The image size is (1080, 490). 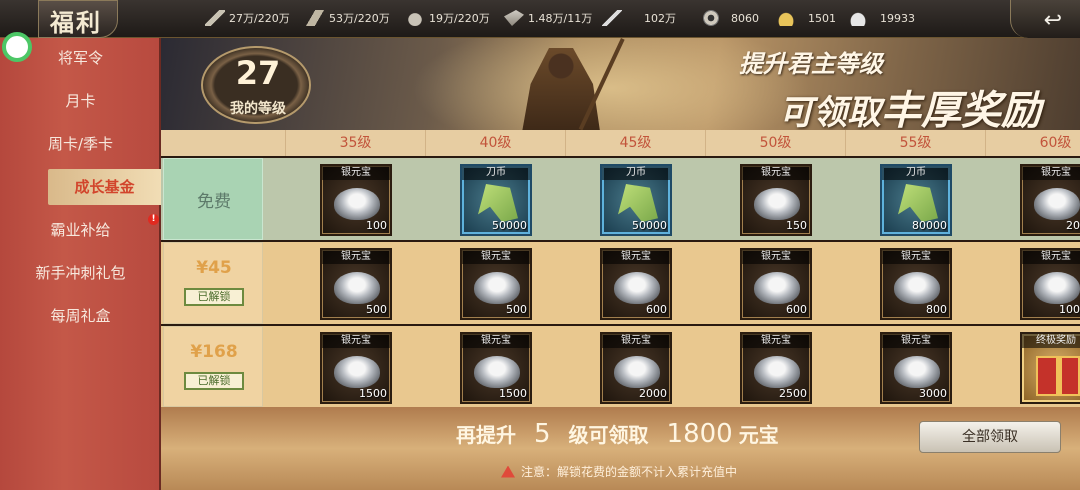 What do you see at coordinates (653, 393) in the screenshot?
I see `item-qty: 2000` at bounding box center [653, 393].